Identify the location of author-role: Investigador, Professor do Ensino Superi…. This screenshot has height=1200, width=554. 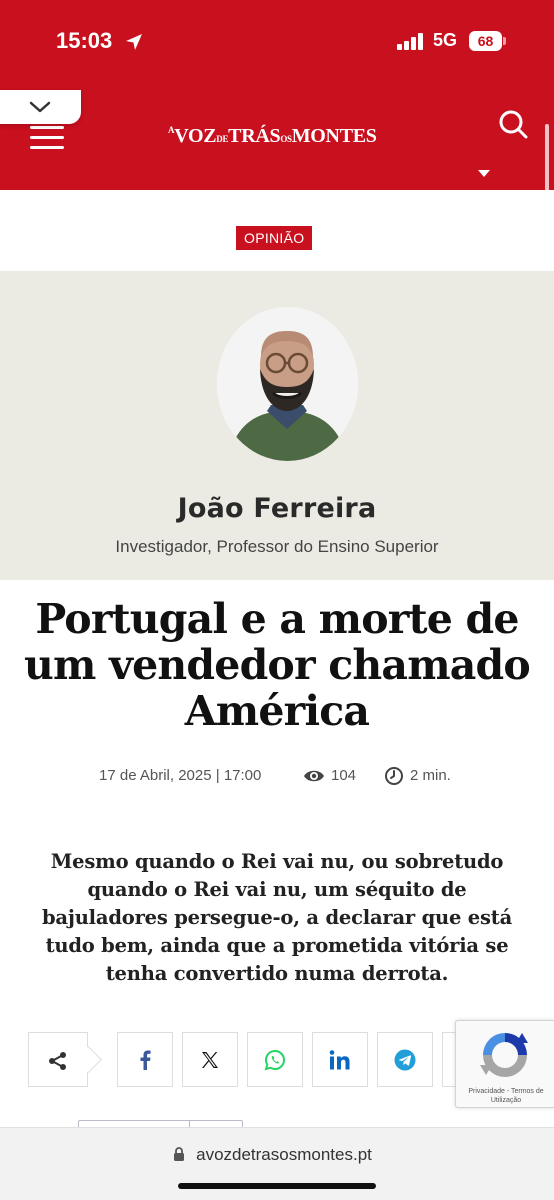
(277, 546).